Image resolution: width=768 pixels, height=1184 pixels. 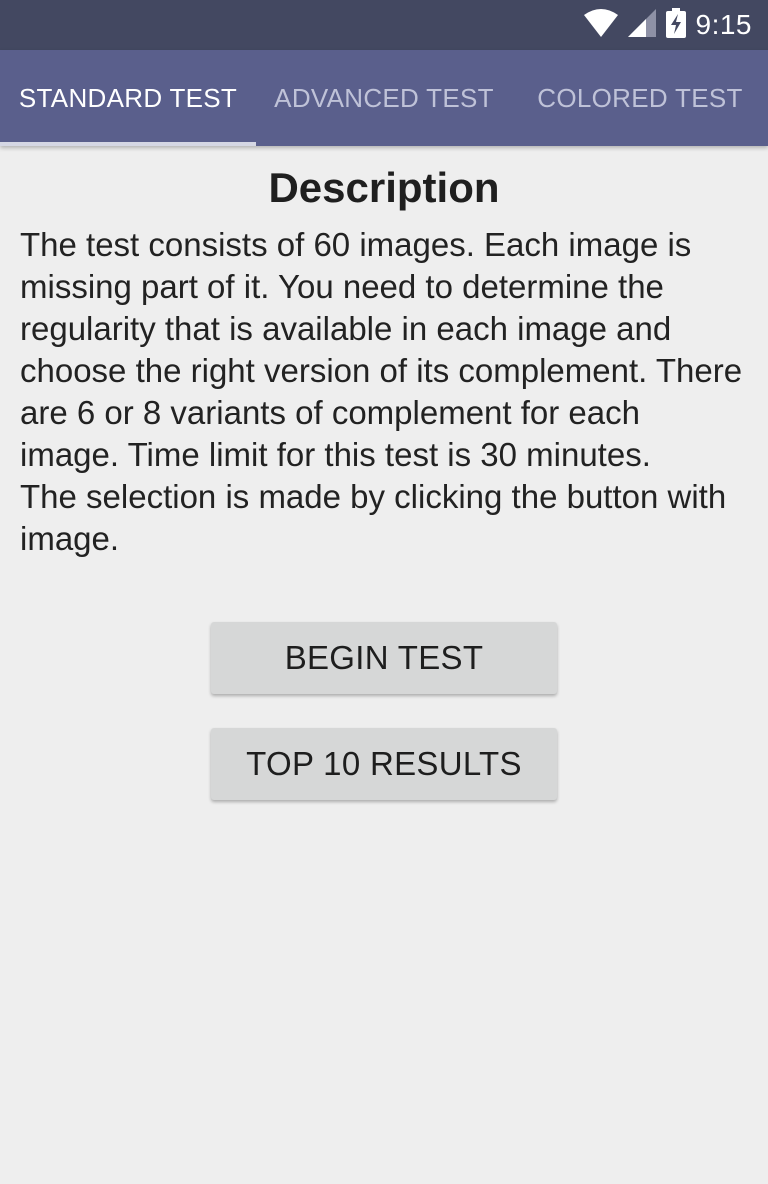 What do you see at coordinates (723, 24) in the screenshot?
I see `status-time: 9:15` at bounding box center [723, 24].